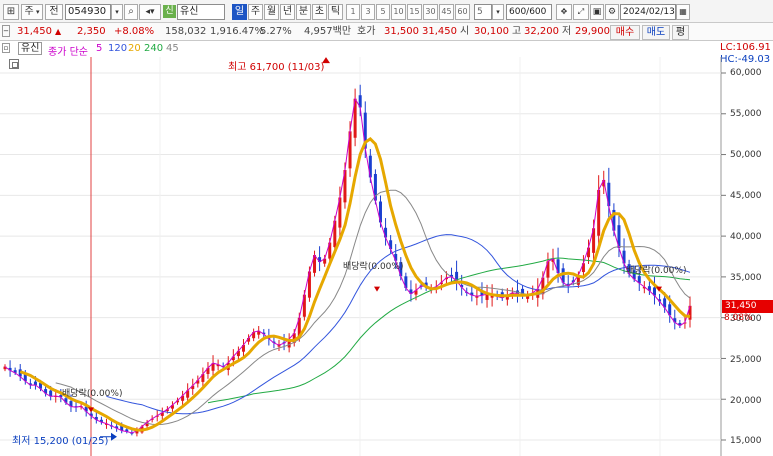 The height and width of the screenshot is (456, 773). Describe the element at coordinates (68, 52) in the screenshot. I see `legend-ma-title: 종가 단순` at that location.